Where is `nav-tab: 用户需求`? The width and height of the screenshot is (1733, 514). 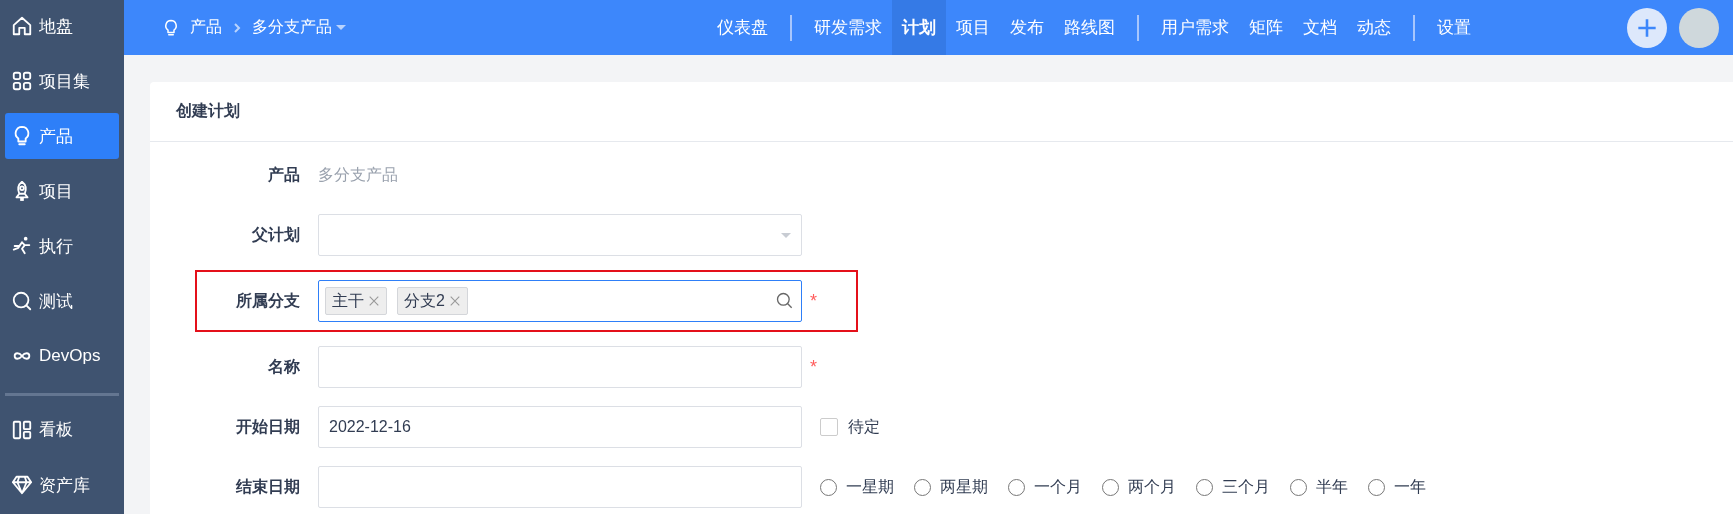 nav-tab: 用户需求 is located at coordinates (1195, 27).